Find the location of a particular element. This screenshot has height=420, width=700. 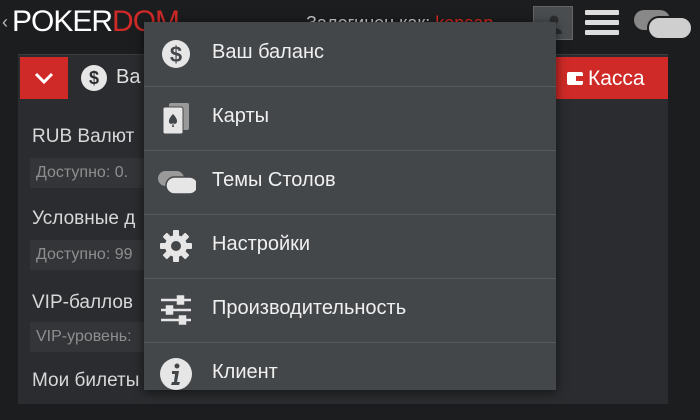

menu-item-label: Темы Столов is located at coordinates (274, 180).